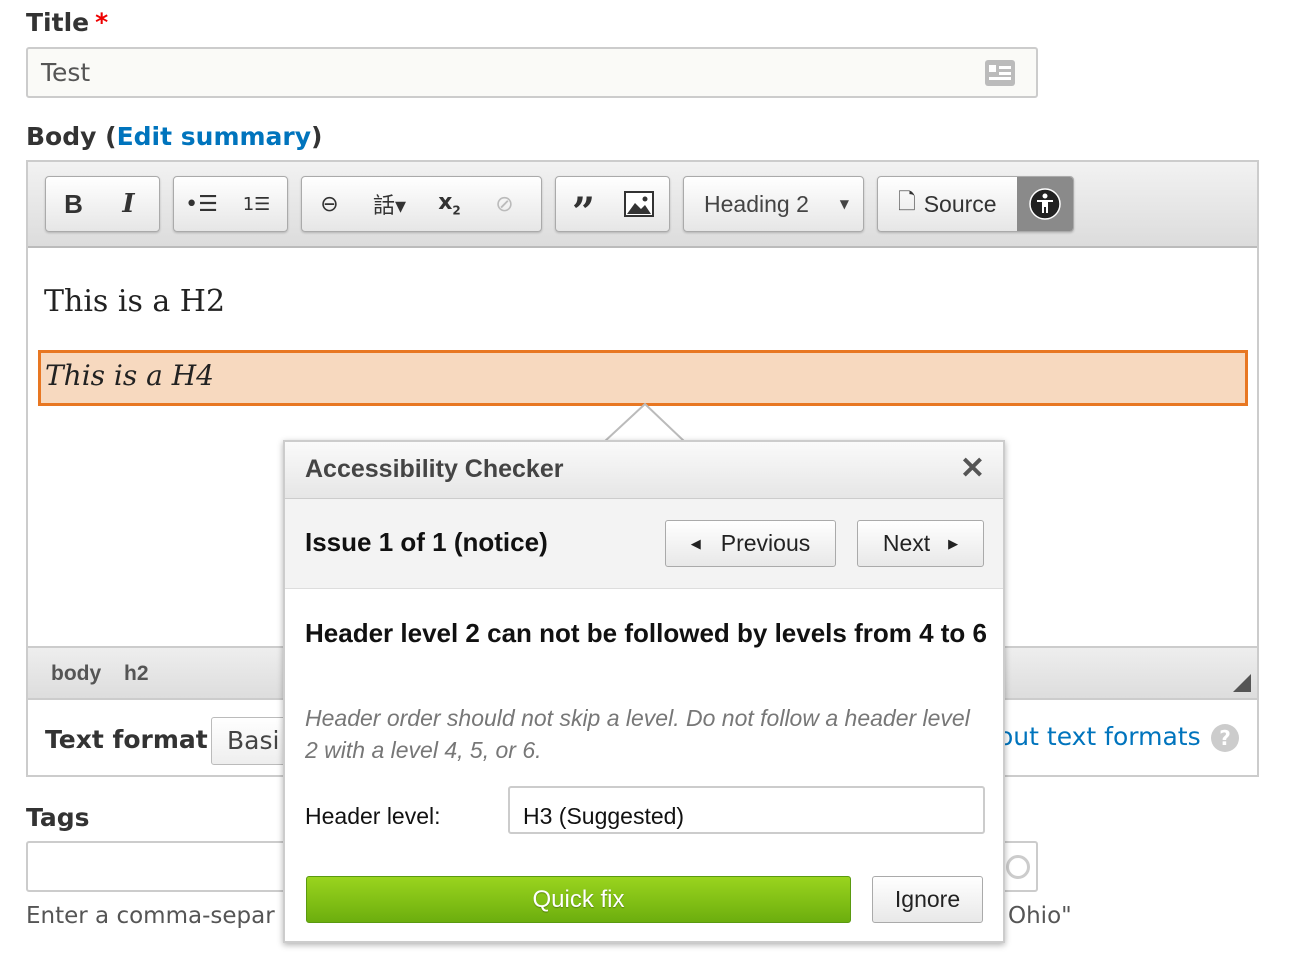  What do you see at coordinates (434, 469) in the screenshot?
I see `dialog-title: Accessibility Checker` at bounding box center [434, 469].